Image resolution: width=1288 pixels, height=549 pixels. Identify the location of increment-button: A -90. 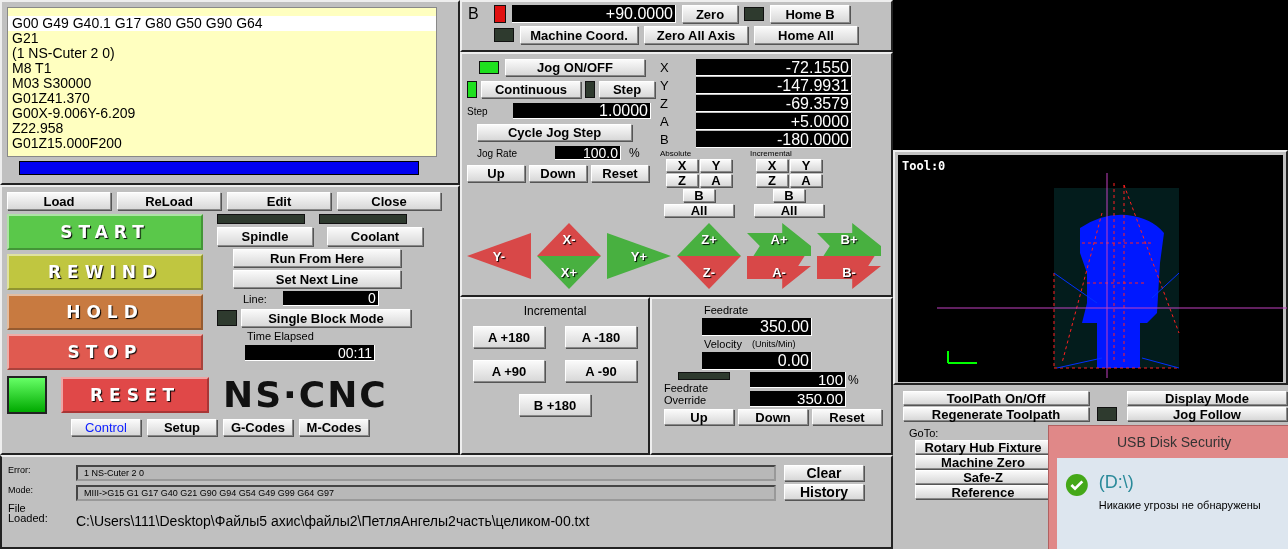
(601, 371).